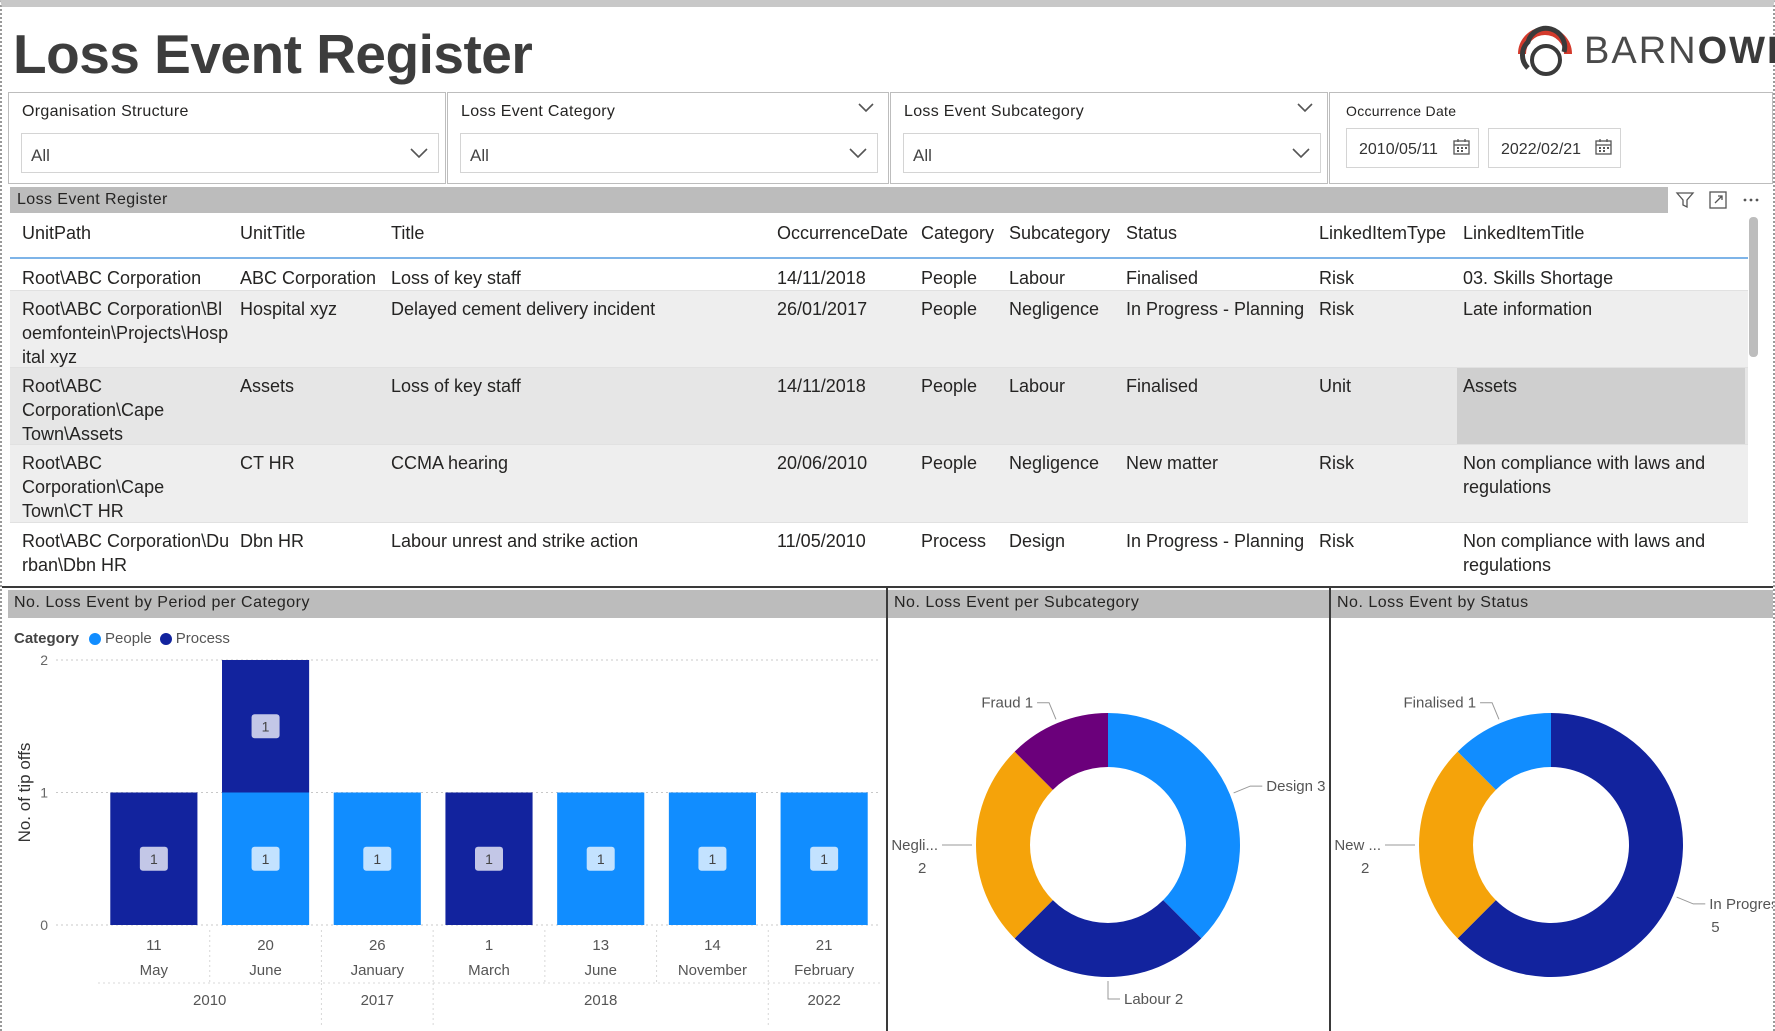 This screenshot has height=1031, width=1775. I want to click on x-tick-label-day: 21, so click(824, 945).